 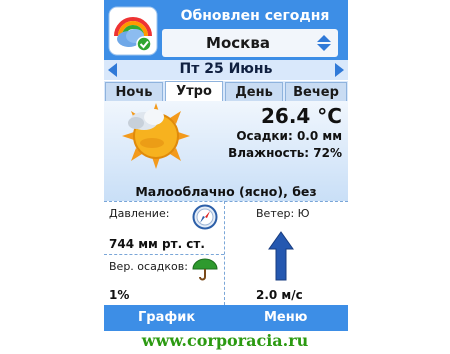 What do you see at coordinates (166, 317) in the screenshot?
I see `chart-softkey-button: График` at bounding box center [166, 317].